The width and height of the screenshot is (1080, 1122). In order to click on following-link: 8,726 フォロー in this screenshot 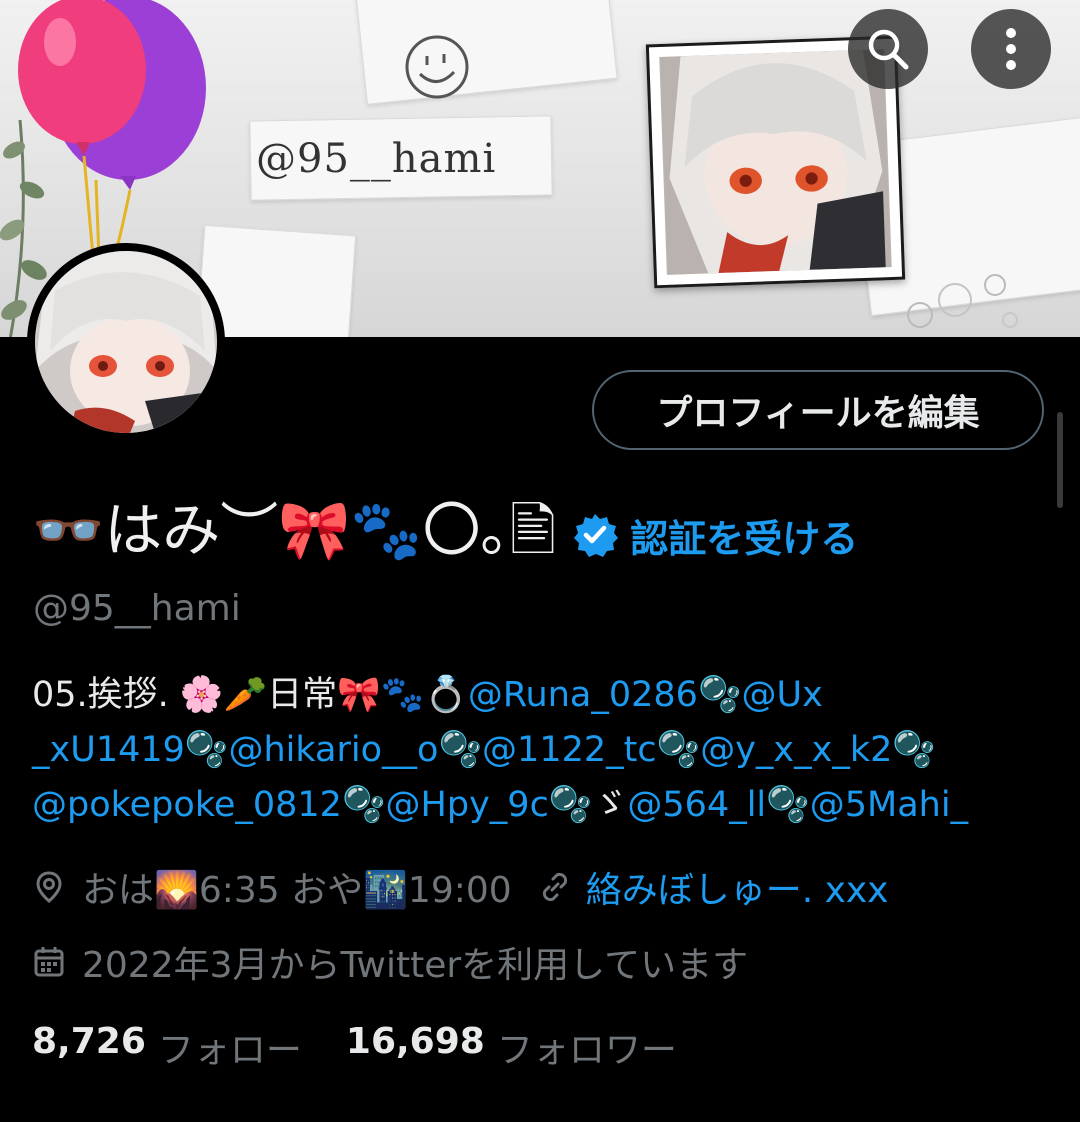, I will do `click(189, 1047)`.